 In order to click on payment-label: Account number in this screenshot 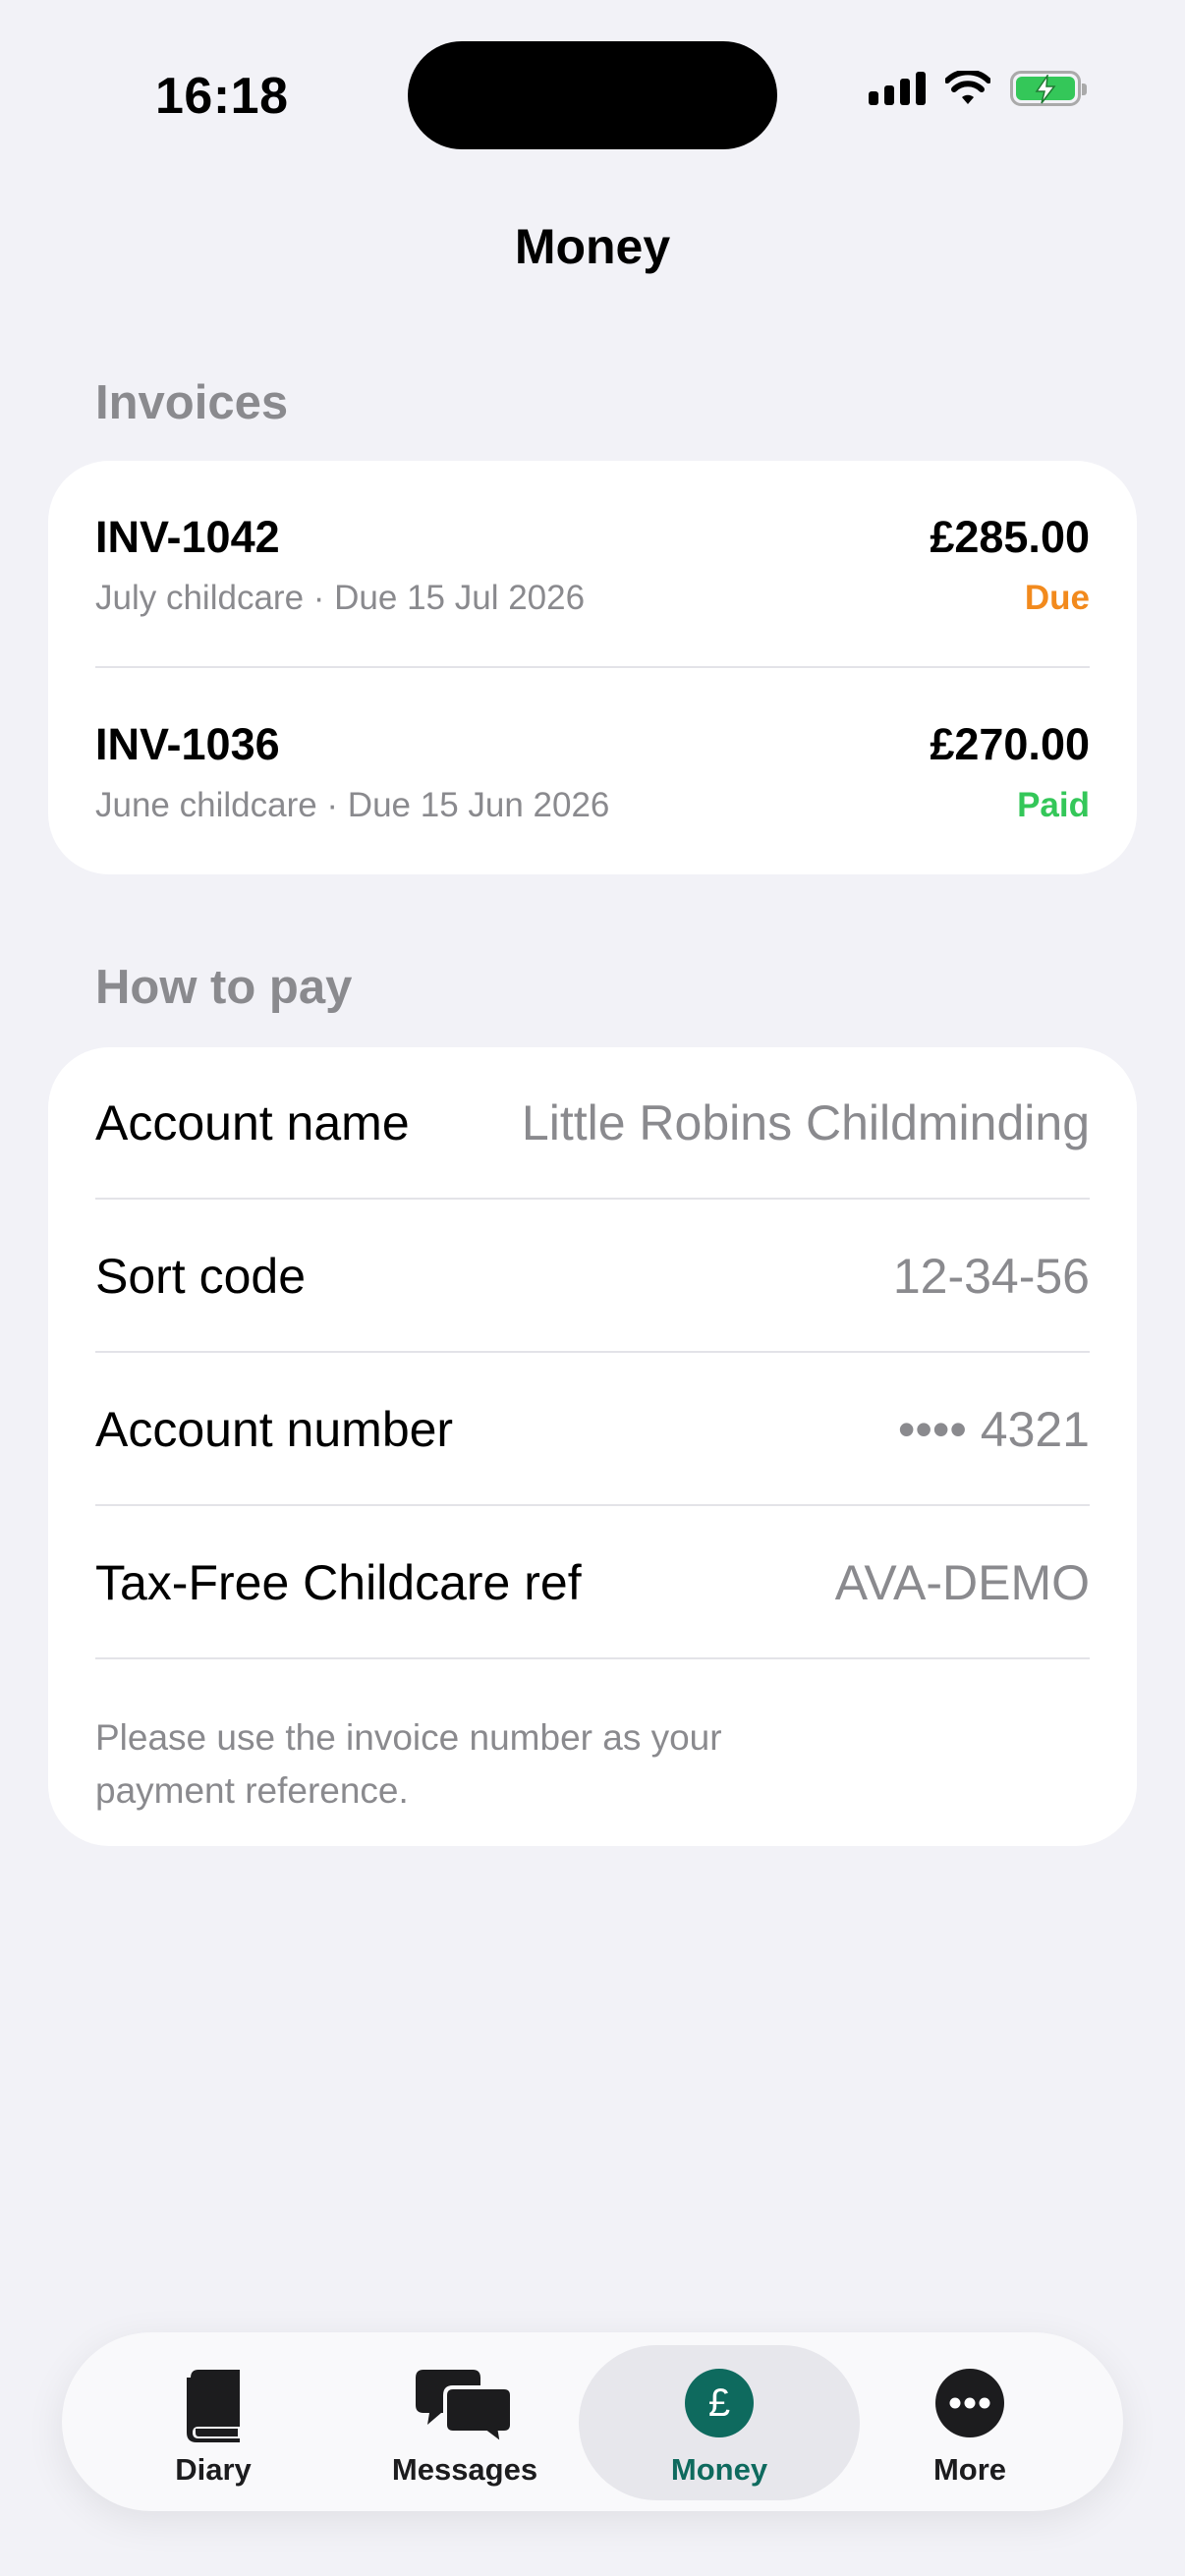, I will do `click(275, 1429)`.